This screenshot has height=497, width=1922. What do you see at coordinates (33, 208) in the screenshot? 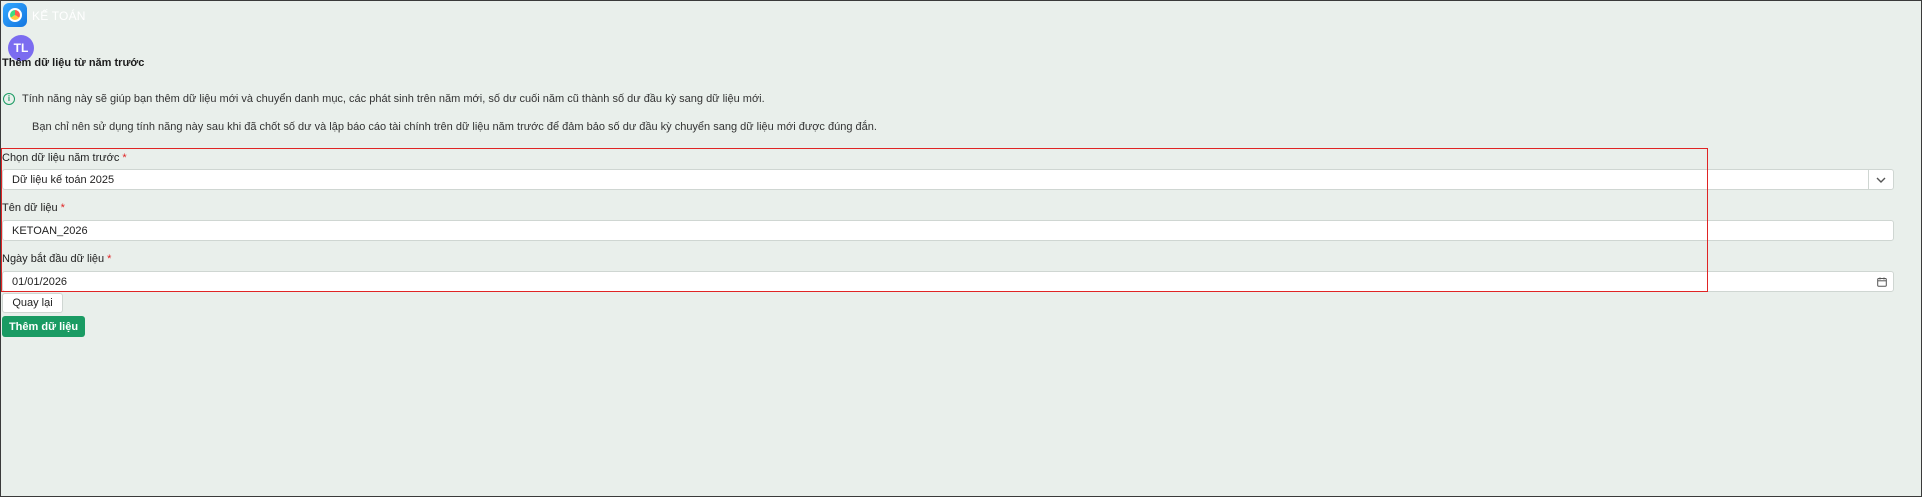
I see `data-name-label: Tên dữ liệu *` at bounding box center [33, 208].